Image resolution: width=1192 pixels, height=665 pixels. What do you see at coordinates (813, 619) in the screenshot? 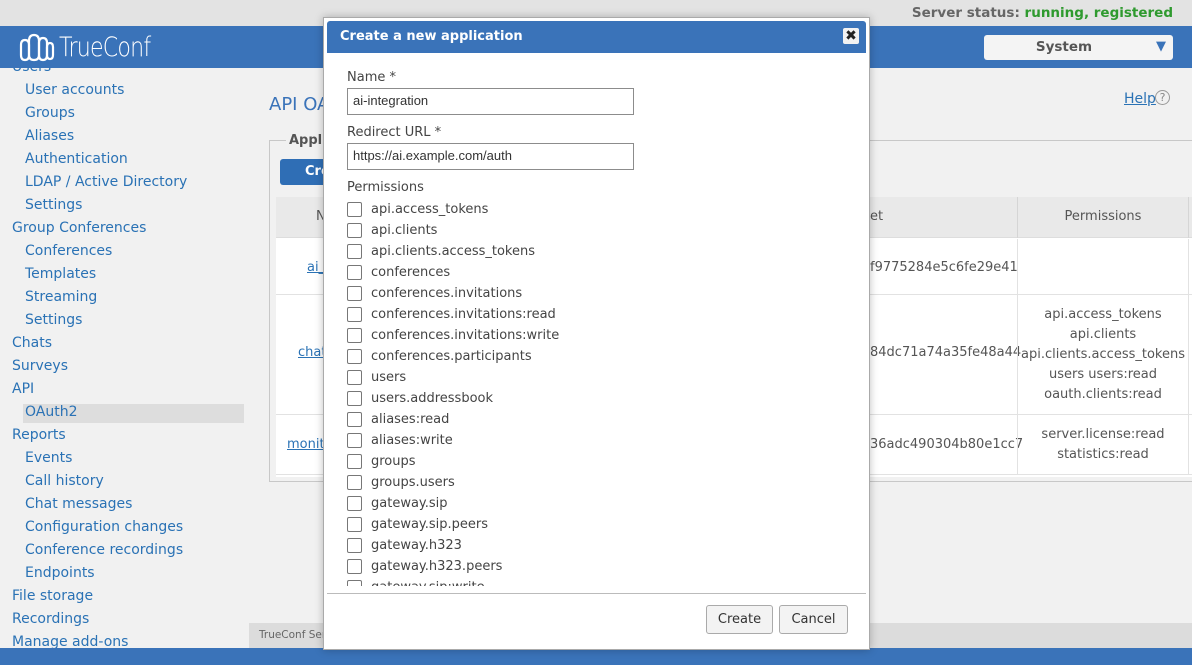
I see `cancel-button: Cancel` at bounding box center [813, 619].